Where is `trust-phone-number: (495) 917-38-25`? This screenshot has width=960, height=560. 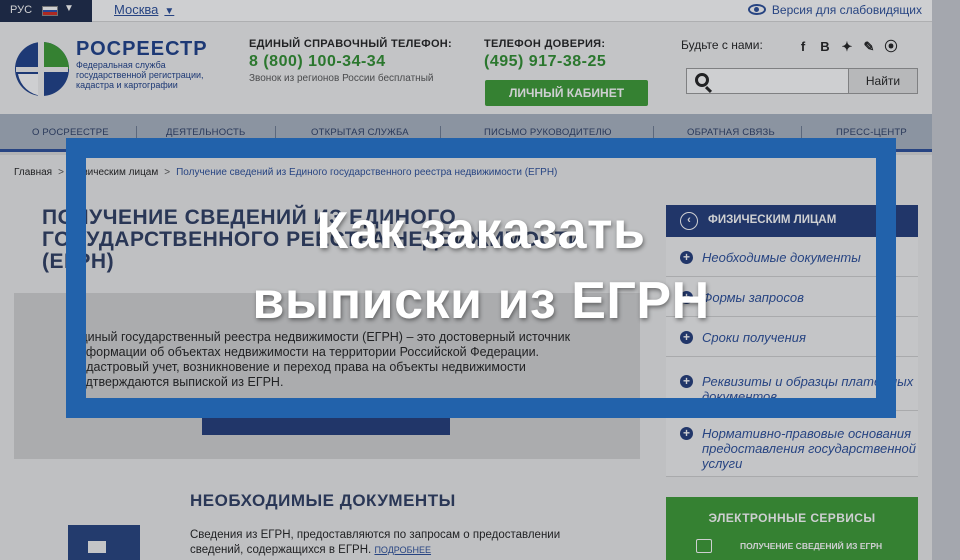 trust-phone-number: (495) 917-38-25 is located at coordinates (545, 62).